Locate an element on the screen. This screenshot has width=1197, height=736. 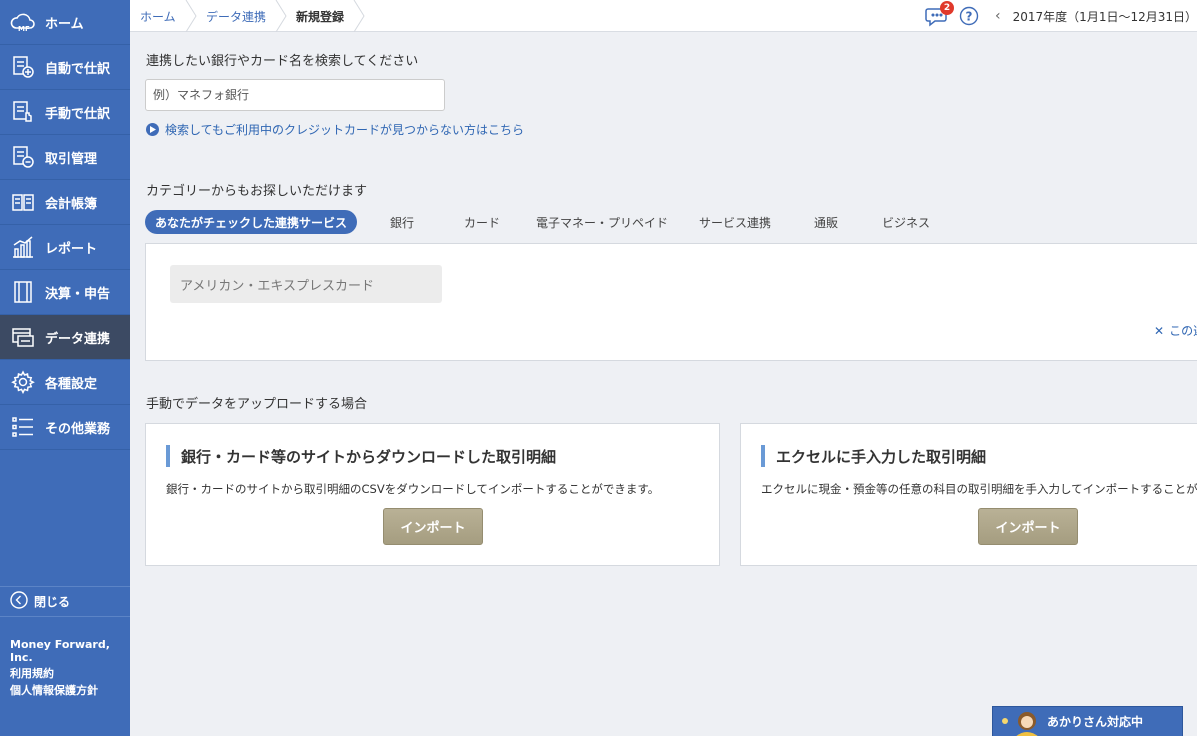
sidebar-item-label: 取引管理 is located at coordinates (71, 159).